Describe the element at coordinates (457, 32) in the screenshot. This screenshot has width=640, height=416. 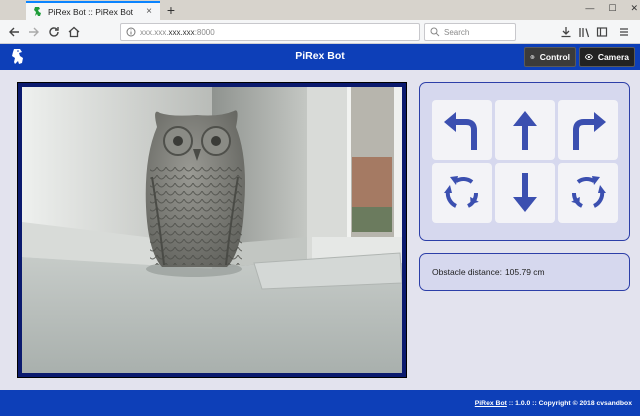
I see `search-placeholder: Search` at that location.